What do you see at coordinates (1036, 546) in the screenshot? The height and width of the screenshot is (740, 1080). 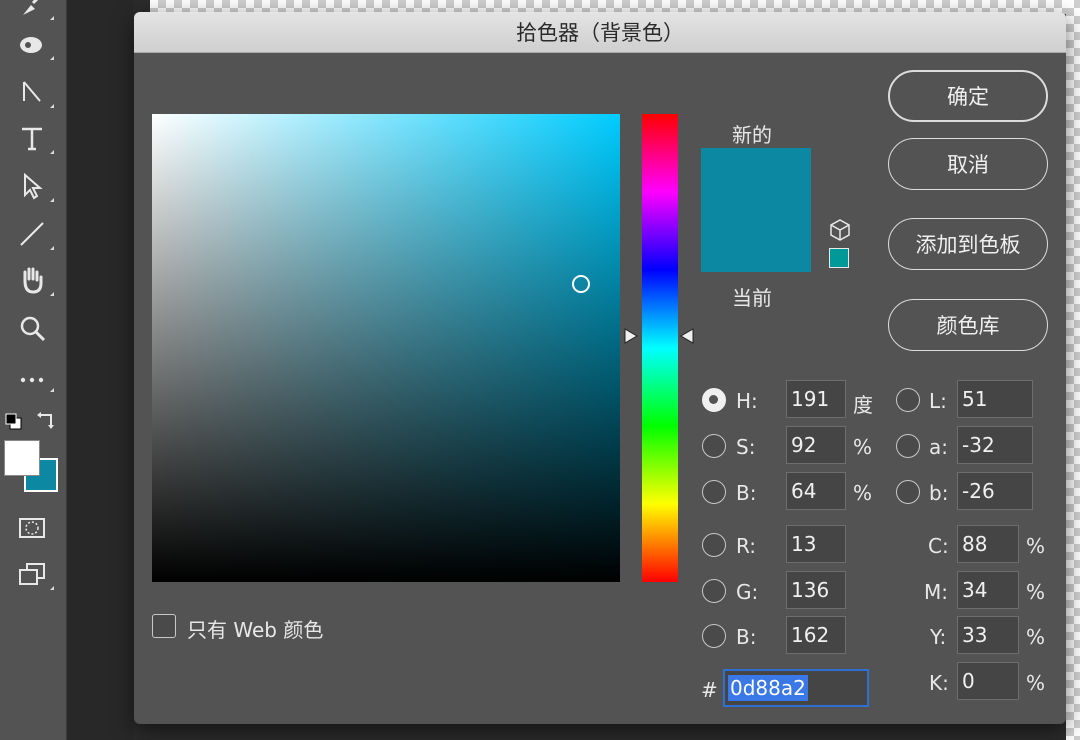 I see `cyan-unit: %` at bounding box center [1036, 546].